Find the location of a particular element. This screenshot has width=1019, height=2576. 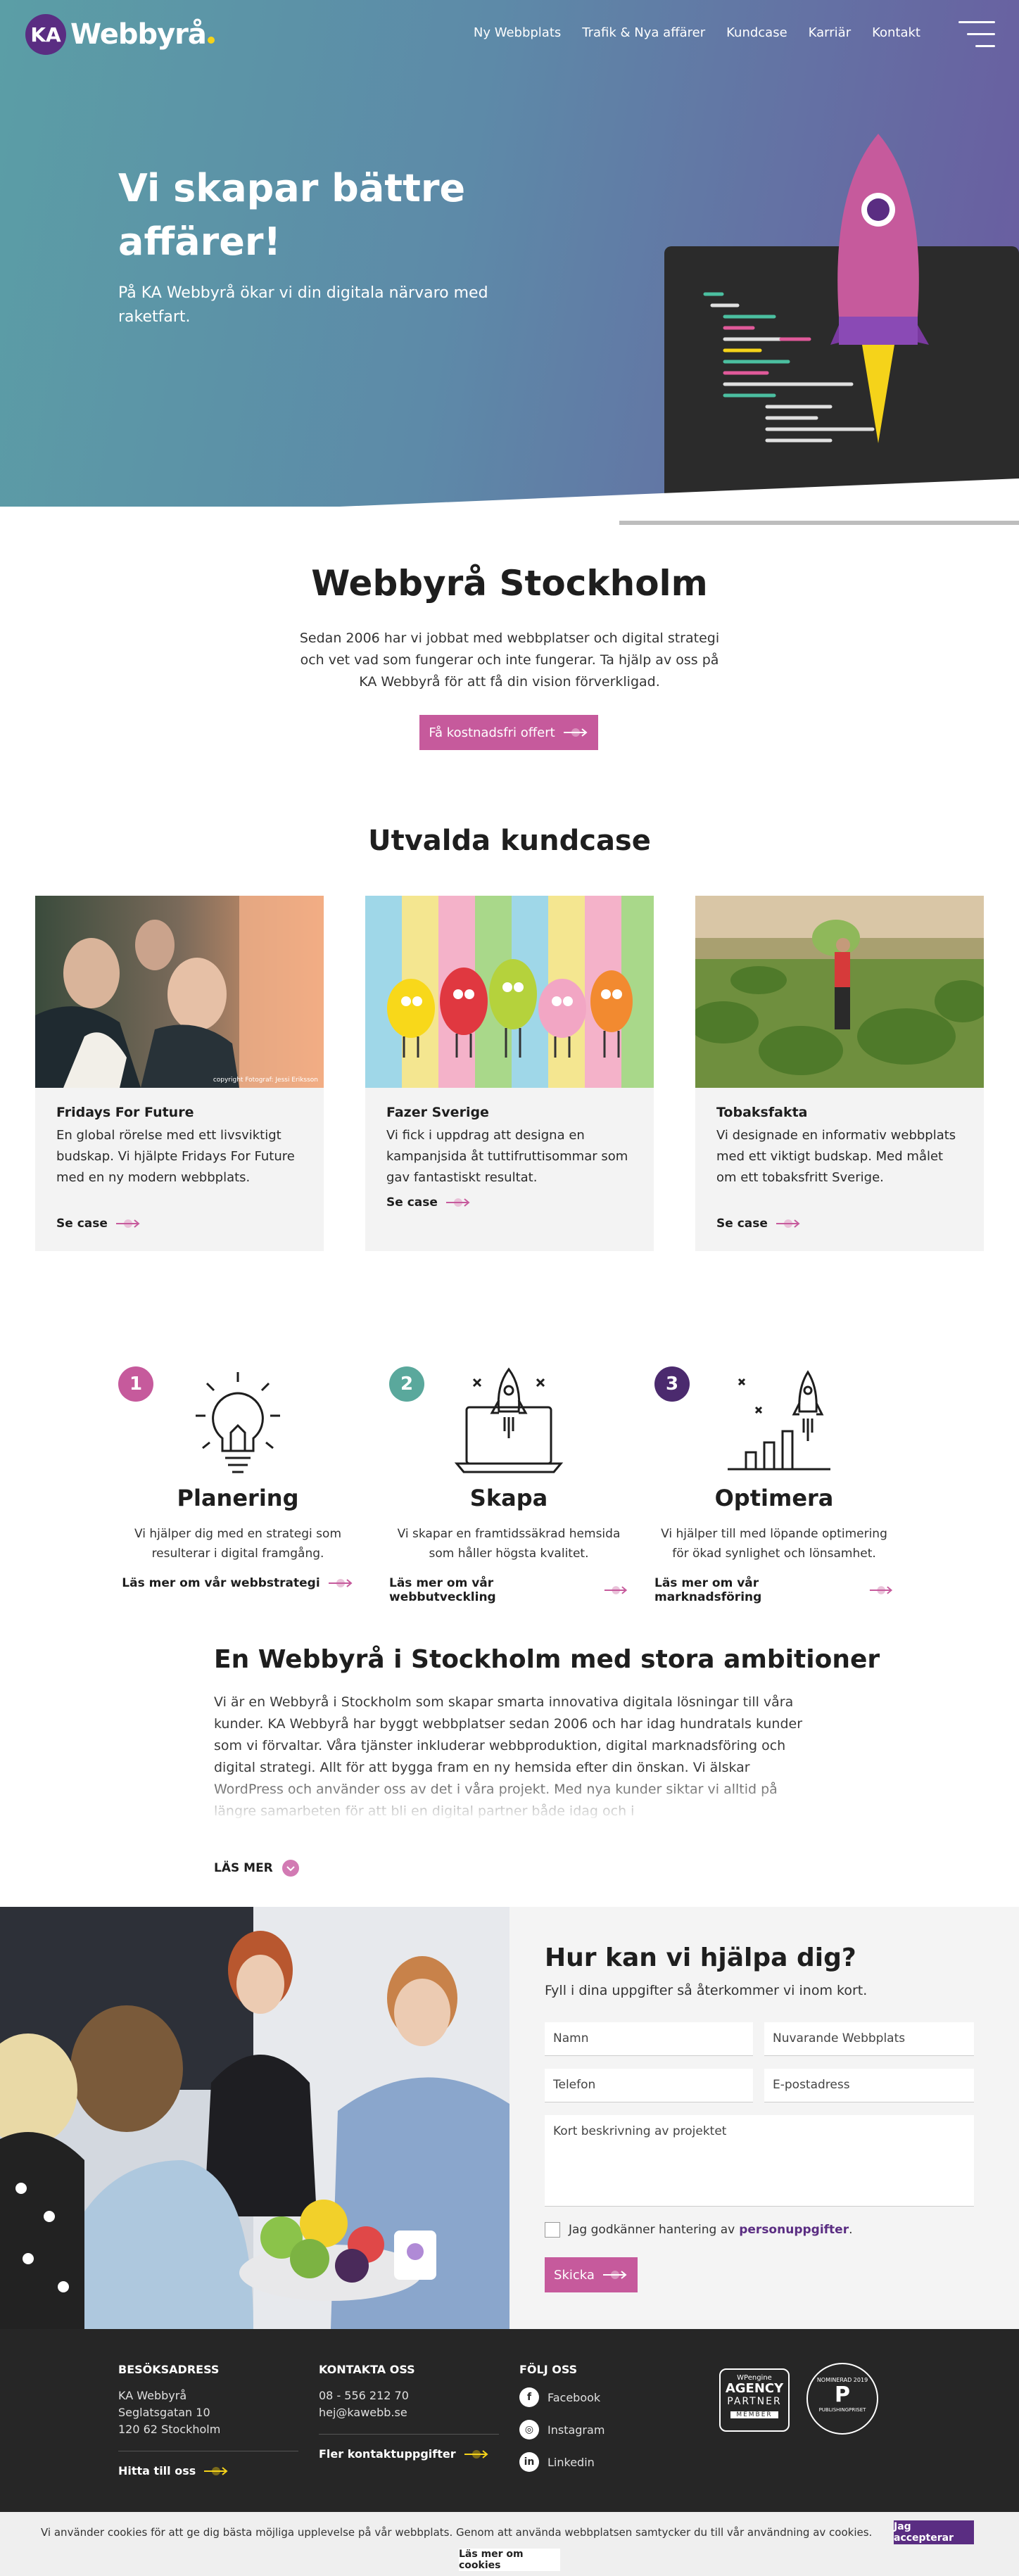

badge-text: PARTNER is located at coordinates (754, 2401).